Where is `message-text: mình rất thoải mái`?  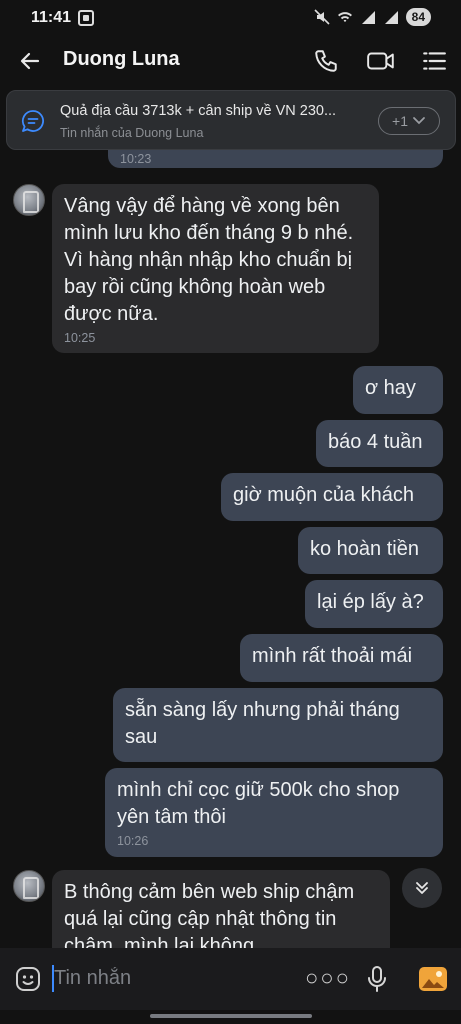 message-text: mình rất thoải mái is located at coordinates (332, 656).